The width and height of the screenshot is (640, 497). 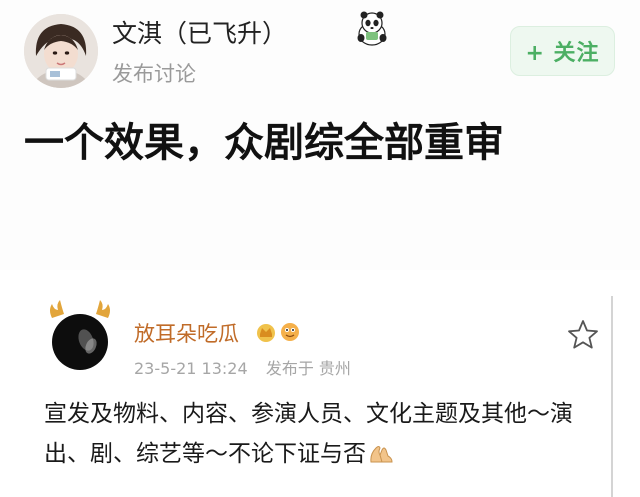 What do you see at coordinates (562, 51) in the screenshot?
I see `follow-button: + 关注` at bounding box center [562, 51].